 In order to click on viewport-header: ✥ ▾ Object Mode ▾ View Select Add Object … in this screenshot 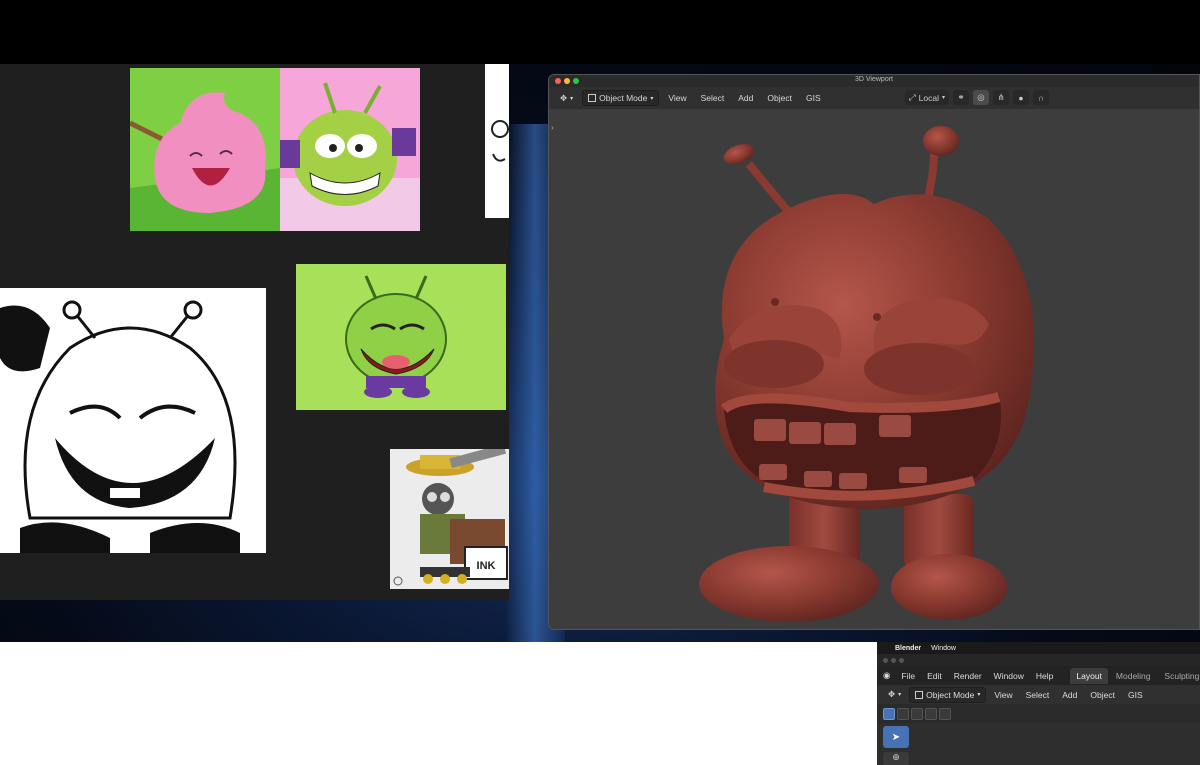, I will do `click(874, 98)`.